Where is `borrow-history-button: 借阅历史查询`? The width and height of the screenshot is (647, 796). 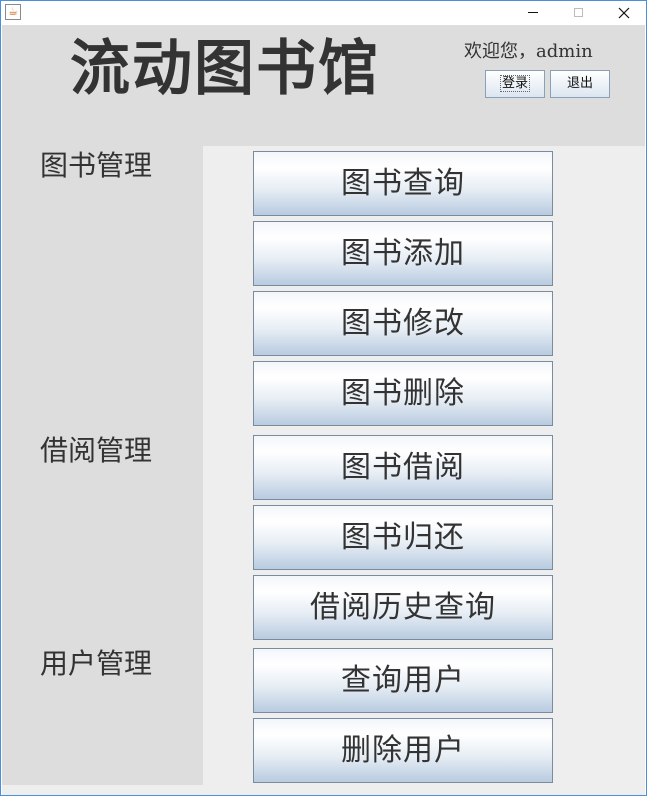 borrow-history-button: 借阅历史查询 is located at coordinates (403, 607).